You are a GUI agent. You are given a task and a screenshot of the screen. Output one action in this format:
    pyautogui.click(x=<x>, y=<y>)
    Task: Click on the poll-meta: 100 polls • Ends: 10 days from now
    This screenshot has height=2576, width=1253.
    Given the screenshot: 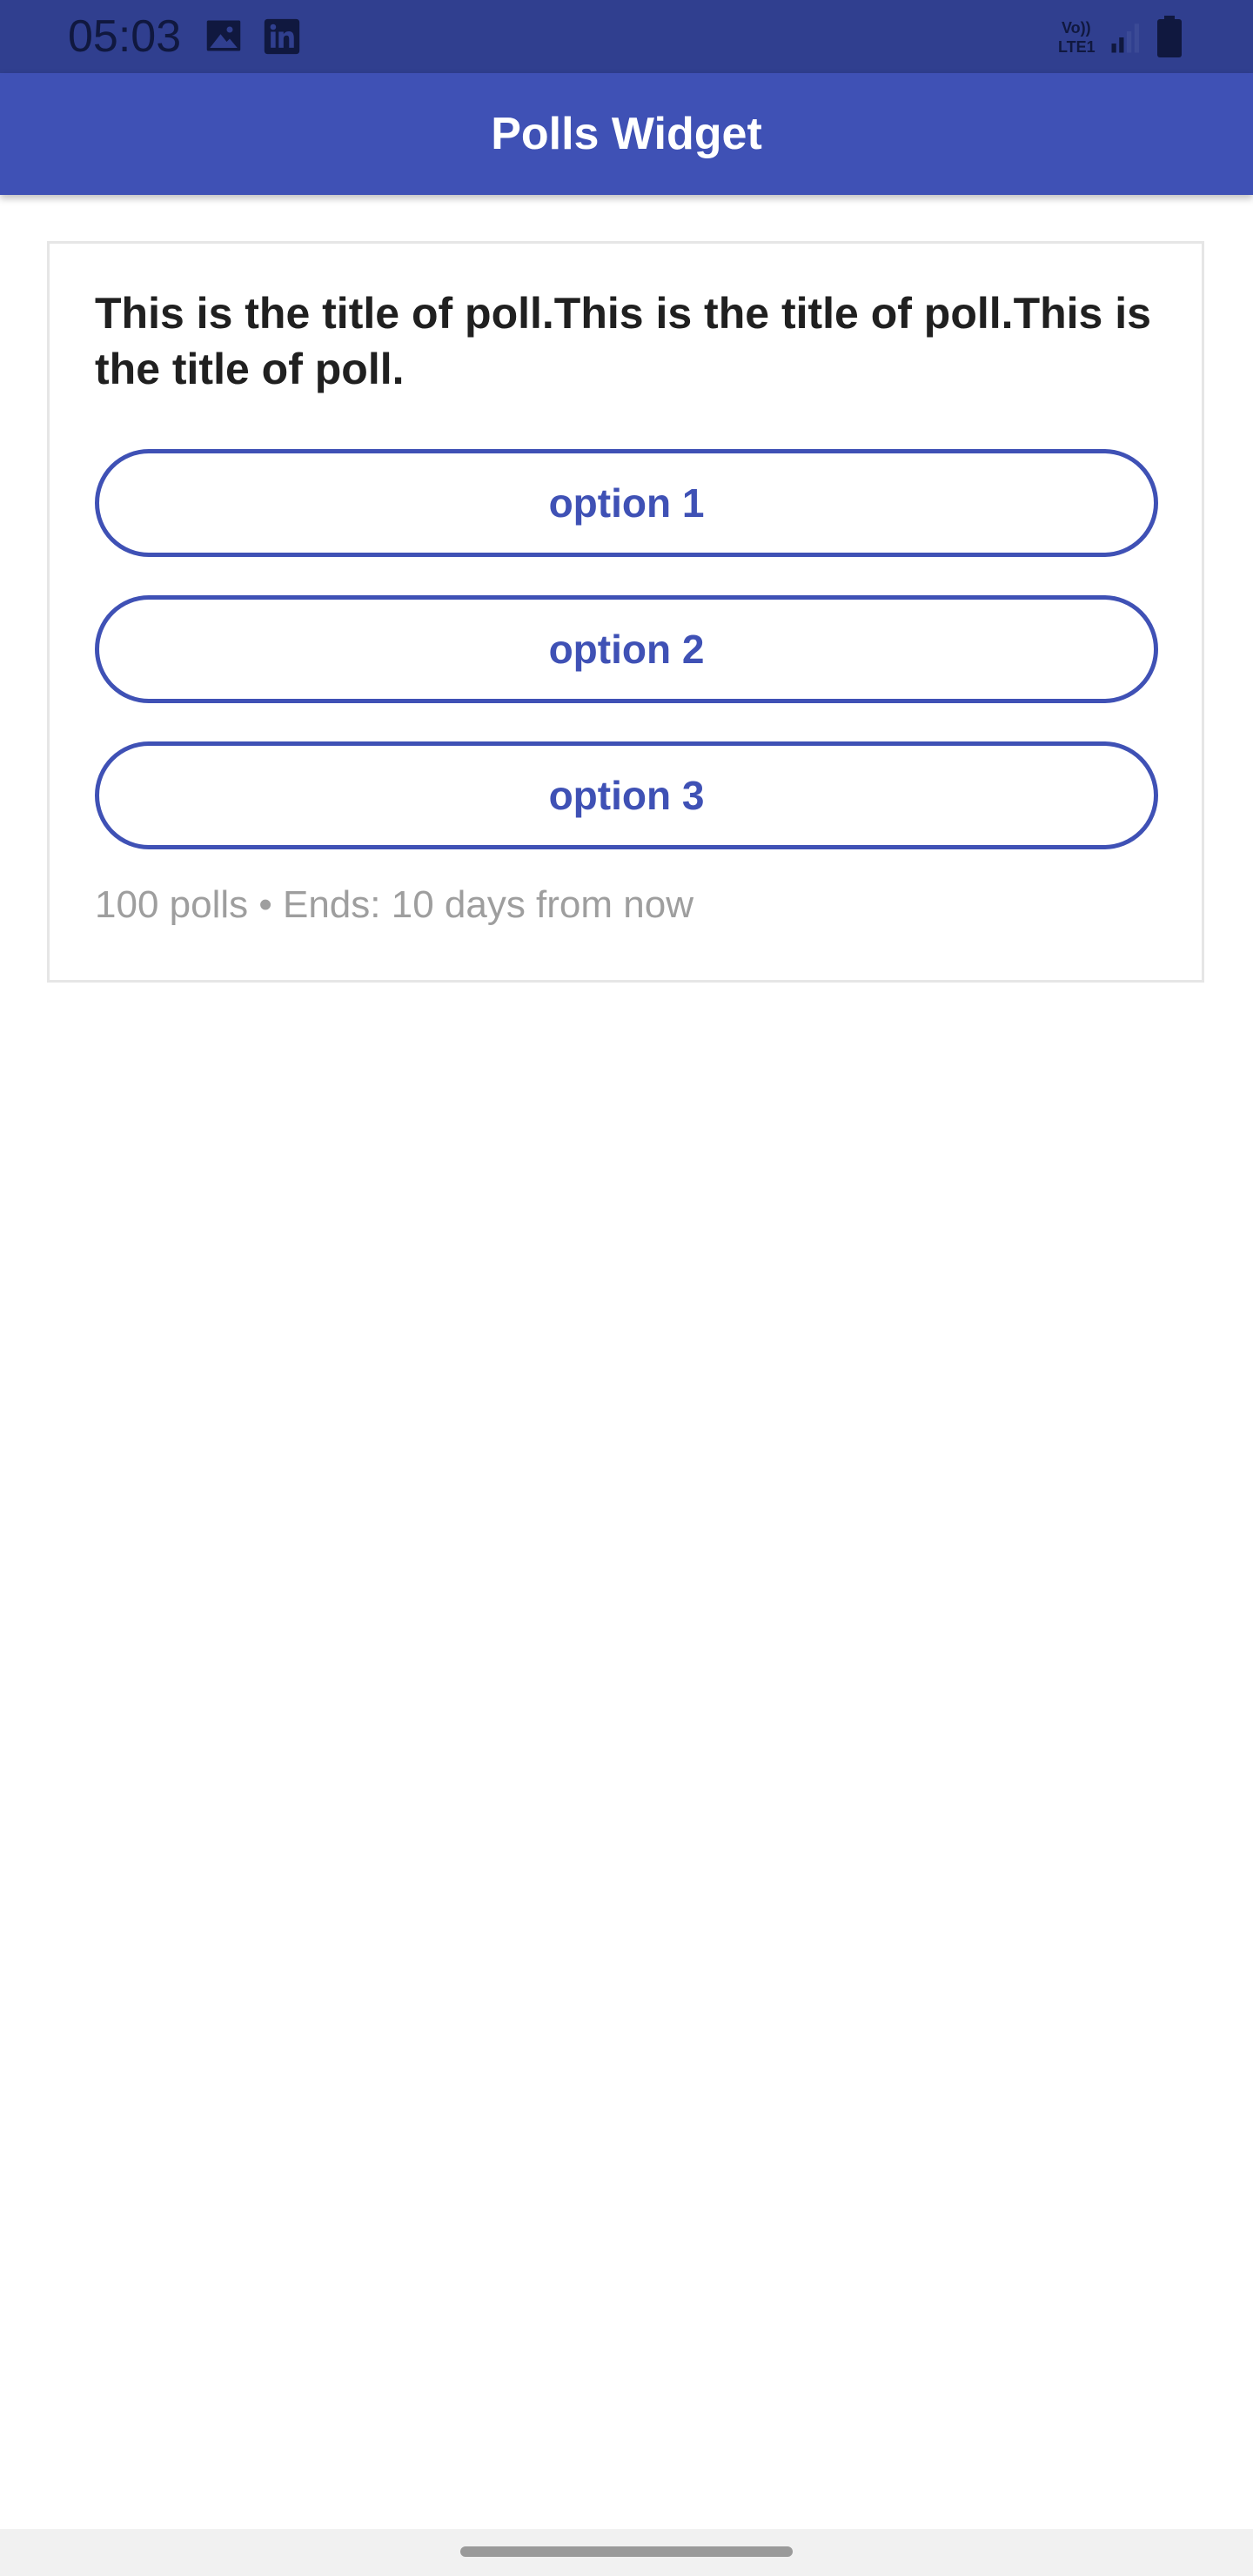 What is the action you would take?
    pyautogui.click(x=394, y=904)
    